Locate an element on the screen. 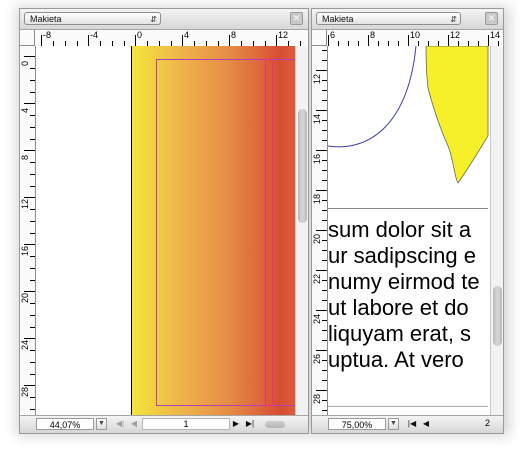  left-pane-toolbar: Makieta ⇵ ✕ is located at coordinates (164, 19).